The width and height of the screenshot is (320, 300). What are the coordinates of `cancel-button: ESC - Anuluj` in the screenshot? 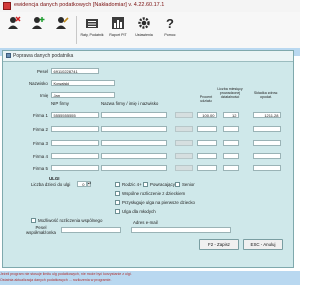 It's located at (263, 244).